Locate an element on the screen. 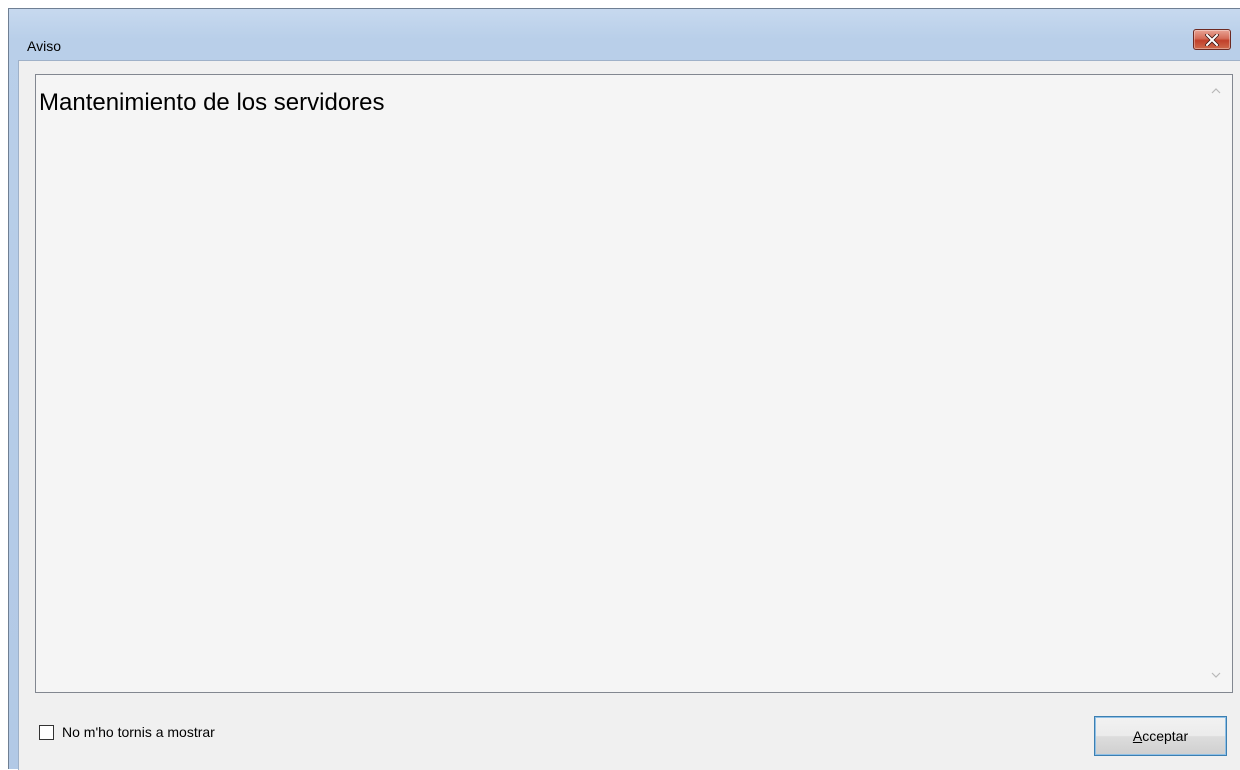 The width and height of the screenshot is (1240, 770). close-button is located at coordinates (1212, 39).